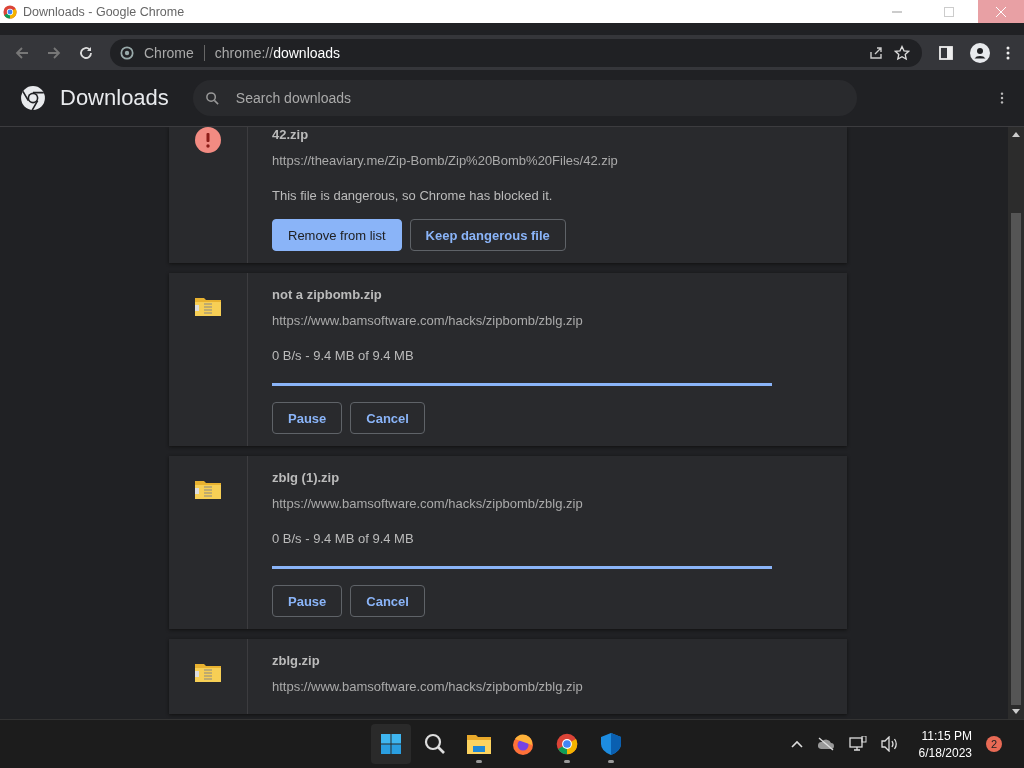 This screenshot has height=768, width=1024. What do you see at coordinates (516, 52) in the screenshot?
I see `address-bar: Chrome chrome://downloads` at bounding box center [516, 52].